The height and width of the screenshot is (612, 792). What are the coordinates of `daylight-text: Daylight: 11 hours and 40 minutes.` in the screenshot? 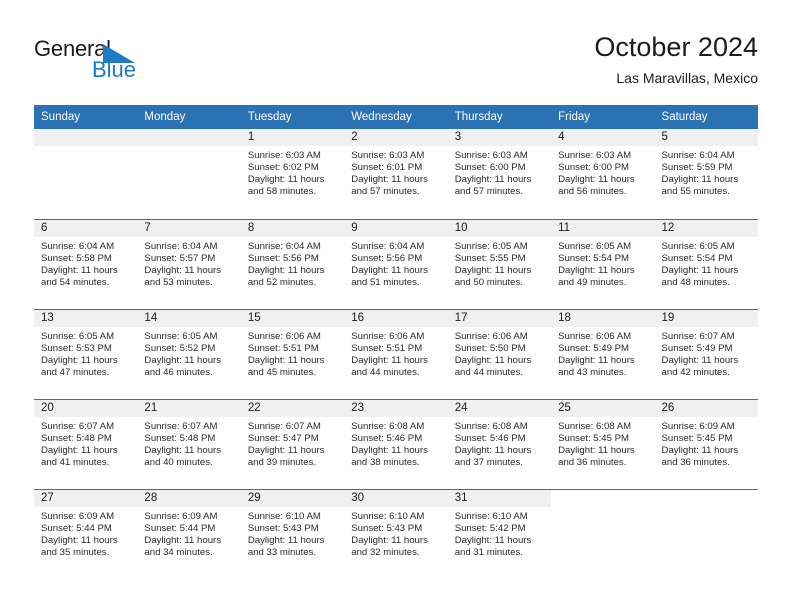 It's located at (183, 456).